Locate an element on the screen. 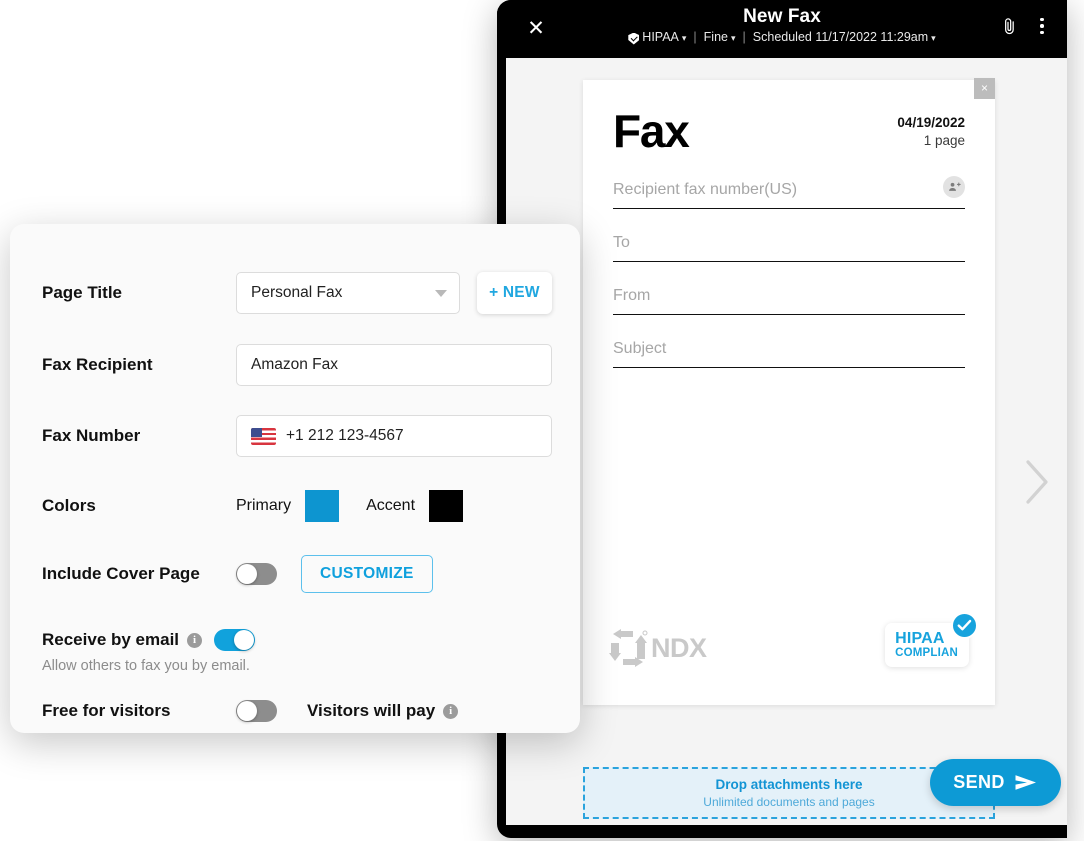  badge-line-1: HIPAA is located at coordinates (920, 638).